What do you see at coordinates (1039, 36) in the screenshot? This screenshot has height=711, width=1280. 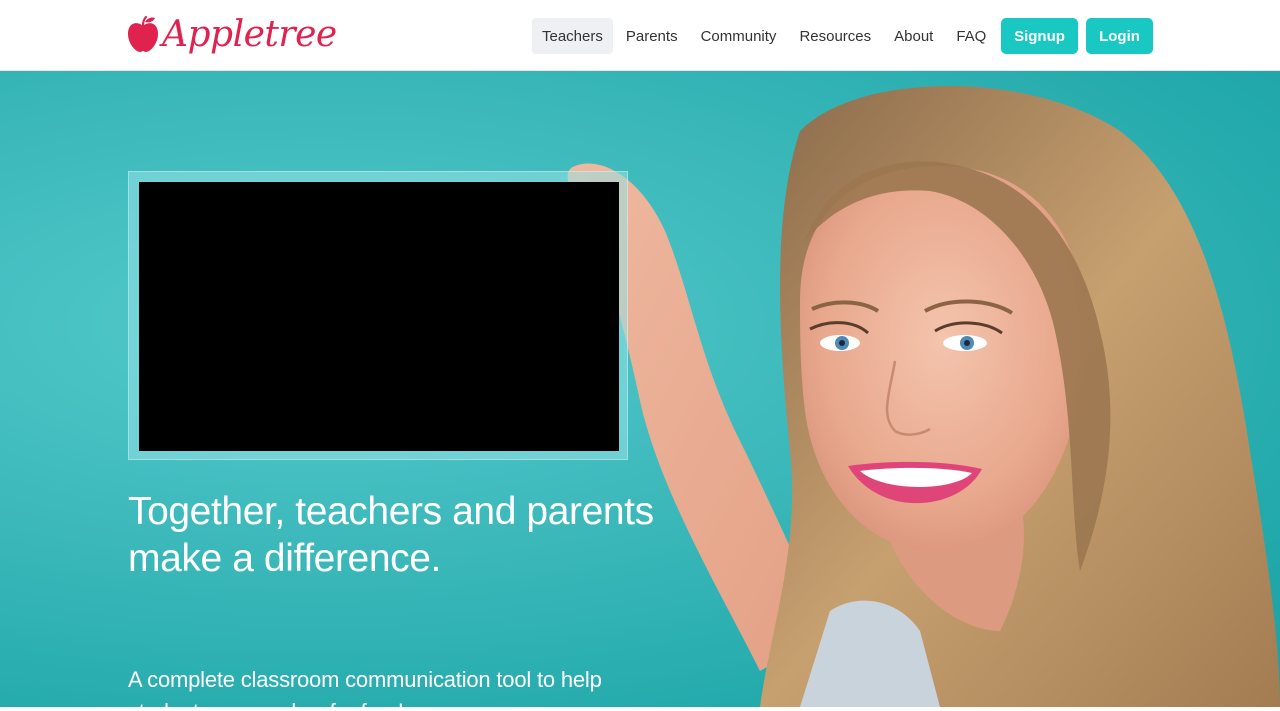 I see `signup-button: Signup` at bounding box center [1039, 36].